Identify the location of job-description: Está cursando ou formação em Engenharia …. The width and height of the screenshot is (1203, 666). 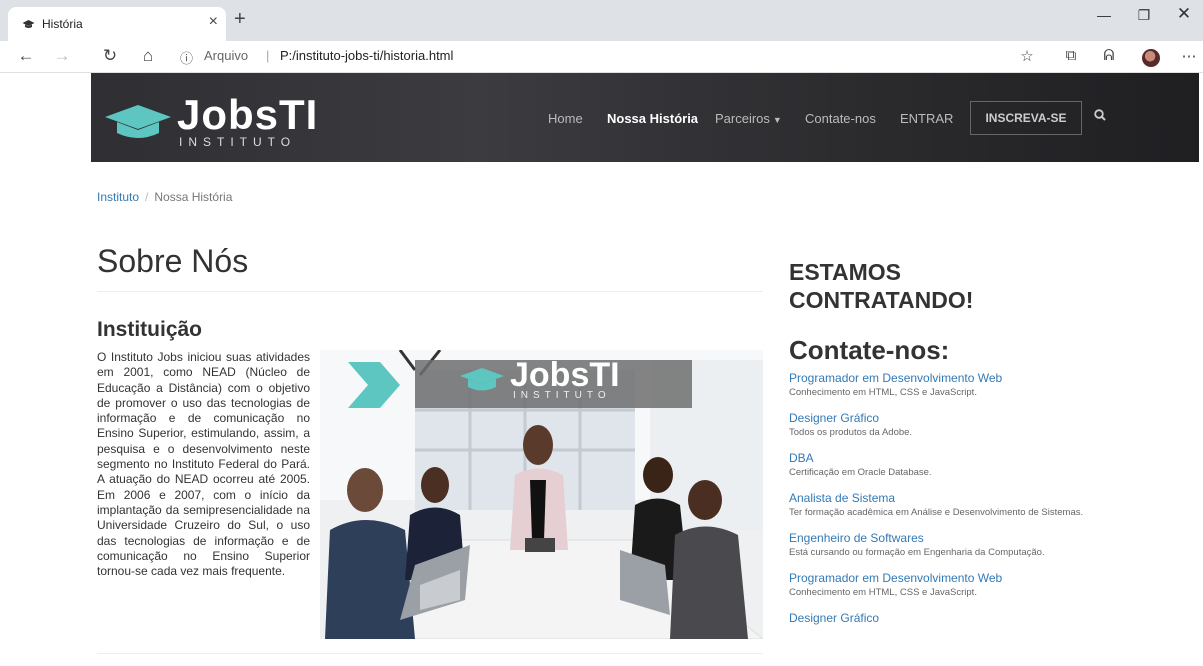
(917, 552).